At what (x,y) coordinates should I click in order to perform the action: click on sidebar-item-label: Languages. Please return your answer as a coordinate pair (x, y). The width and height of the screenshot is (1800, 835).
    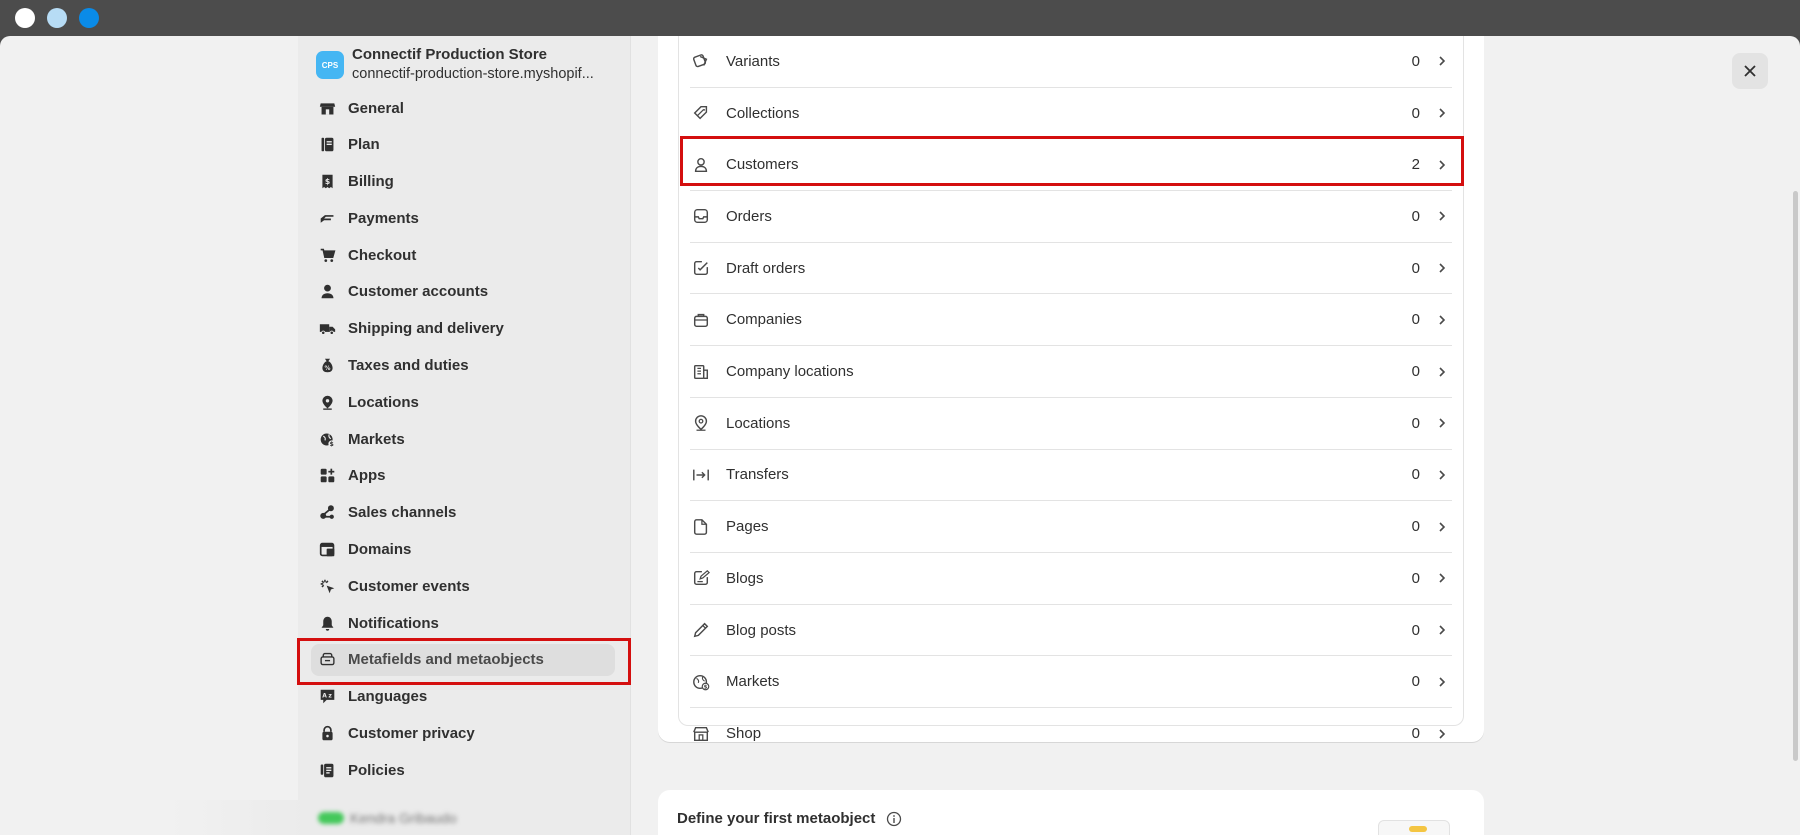
    Looking at the image, I should click on (388, 697).